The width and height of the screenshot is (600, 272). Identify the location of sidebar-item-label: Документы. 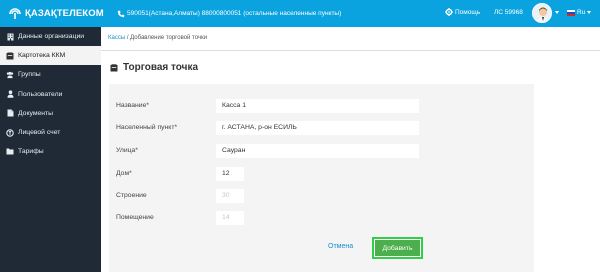
(36, 113).